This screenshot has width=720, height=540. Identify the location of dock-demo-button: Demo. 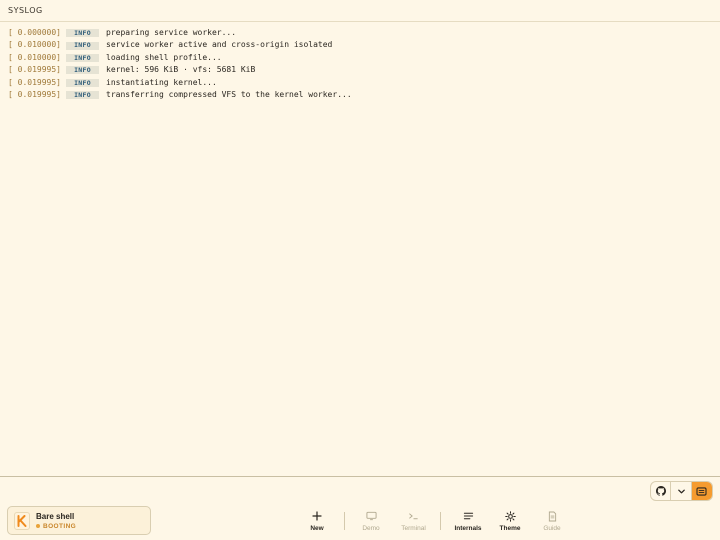
(371, 522).